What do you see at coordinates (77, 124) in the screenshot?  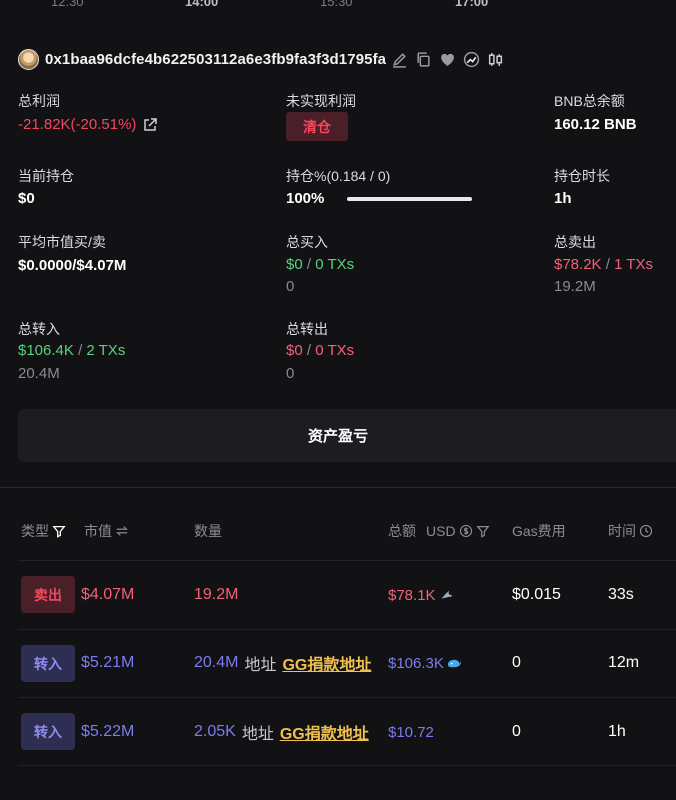 I see `total-profit-amount: -21.82K(-20.51%)` at bounding box center [77, 124].